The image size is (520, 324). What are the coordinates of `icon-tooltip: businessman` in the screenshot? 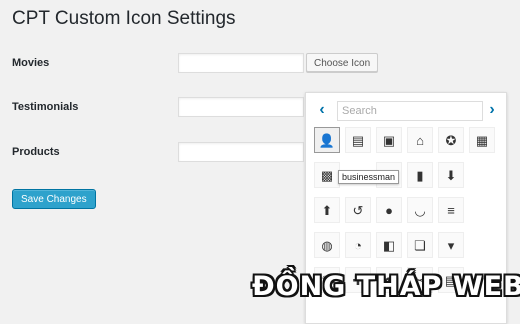 It's located at (369, 177).